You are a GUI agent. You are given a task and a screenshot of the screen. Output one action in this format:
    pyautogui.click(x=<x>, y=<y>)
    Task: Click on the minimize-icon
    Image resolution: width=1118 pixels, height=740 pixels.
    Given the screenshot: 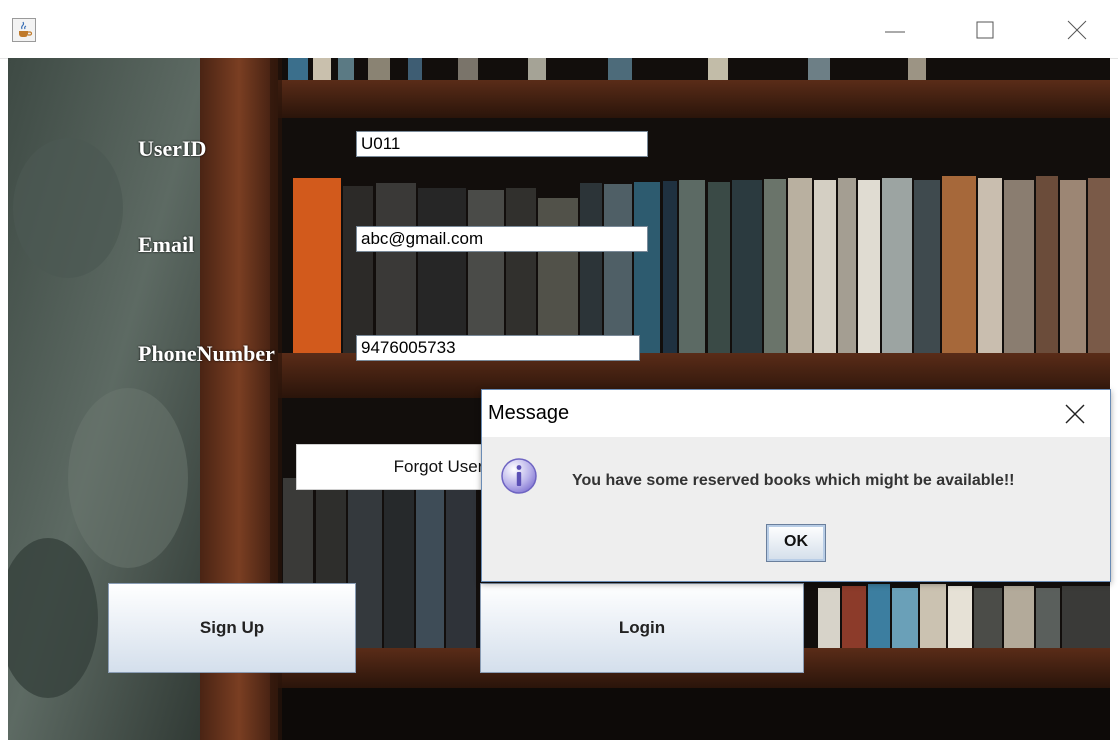 What is the action you would take?
    pyautogui.click(x=895, y=31)
    